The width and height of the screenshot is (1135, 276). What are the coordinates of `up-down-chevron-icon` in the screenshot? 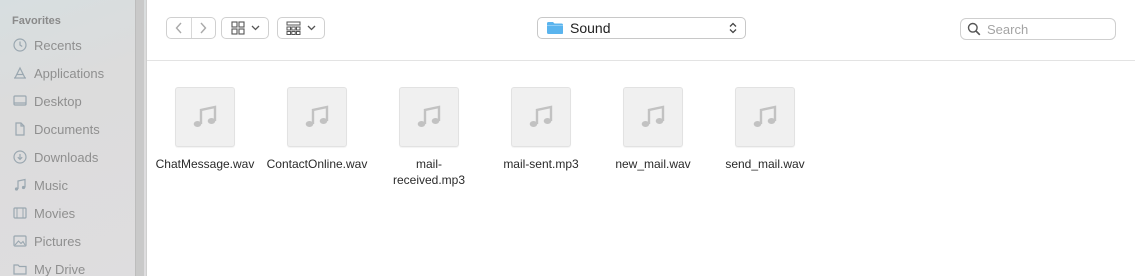 It's located at (733, 28).